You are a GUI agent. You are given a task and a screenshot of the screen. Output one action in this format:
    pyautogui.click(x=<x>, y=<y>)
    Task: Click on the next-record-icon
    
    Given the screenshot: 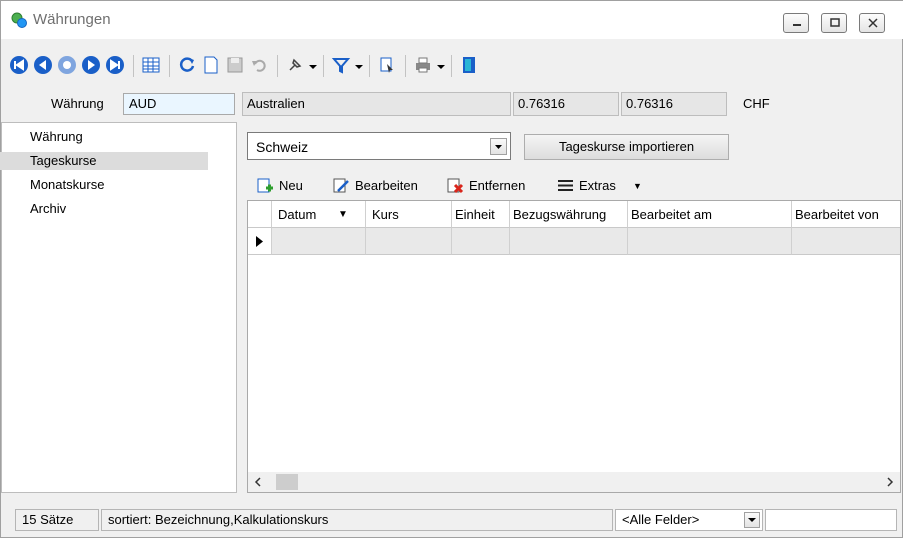 What is the action you would take?
    pyautogui.click(x=91, y=65)
    